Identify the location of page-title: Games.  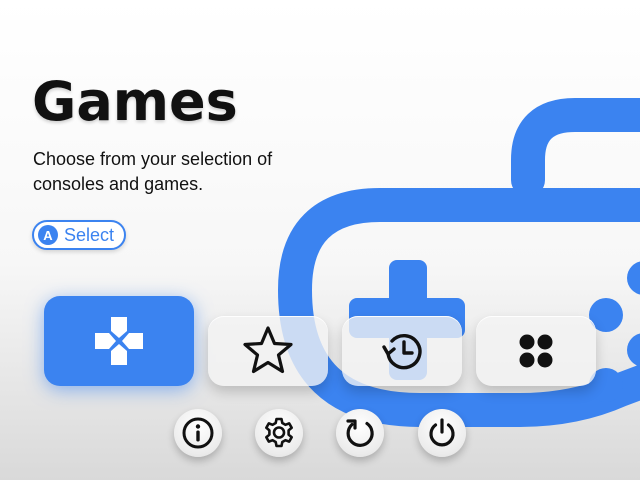
(135, 101).